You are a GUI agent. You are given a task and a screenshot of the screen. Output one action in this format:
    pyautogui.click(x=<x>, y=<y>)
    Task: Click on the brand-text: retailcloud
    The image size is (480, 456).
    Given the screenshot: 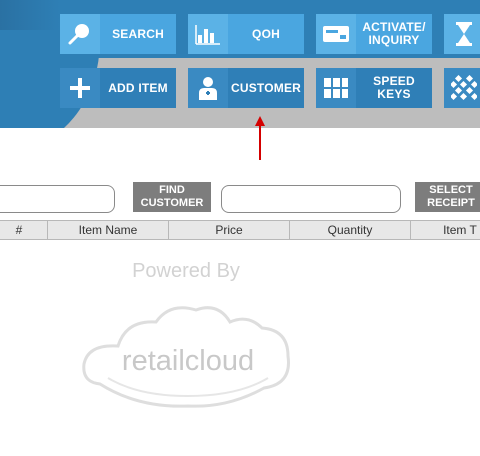 What is the action you would take?
    pyautogui.click(x=188, y=361)
    